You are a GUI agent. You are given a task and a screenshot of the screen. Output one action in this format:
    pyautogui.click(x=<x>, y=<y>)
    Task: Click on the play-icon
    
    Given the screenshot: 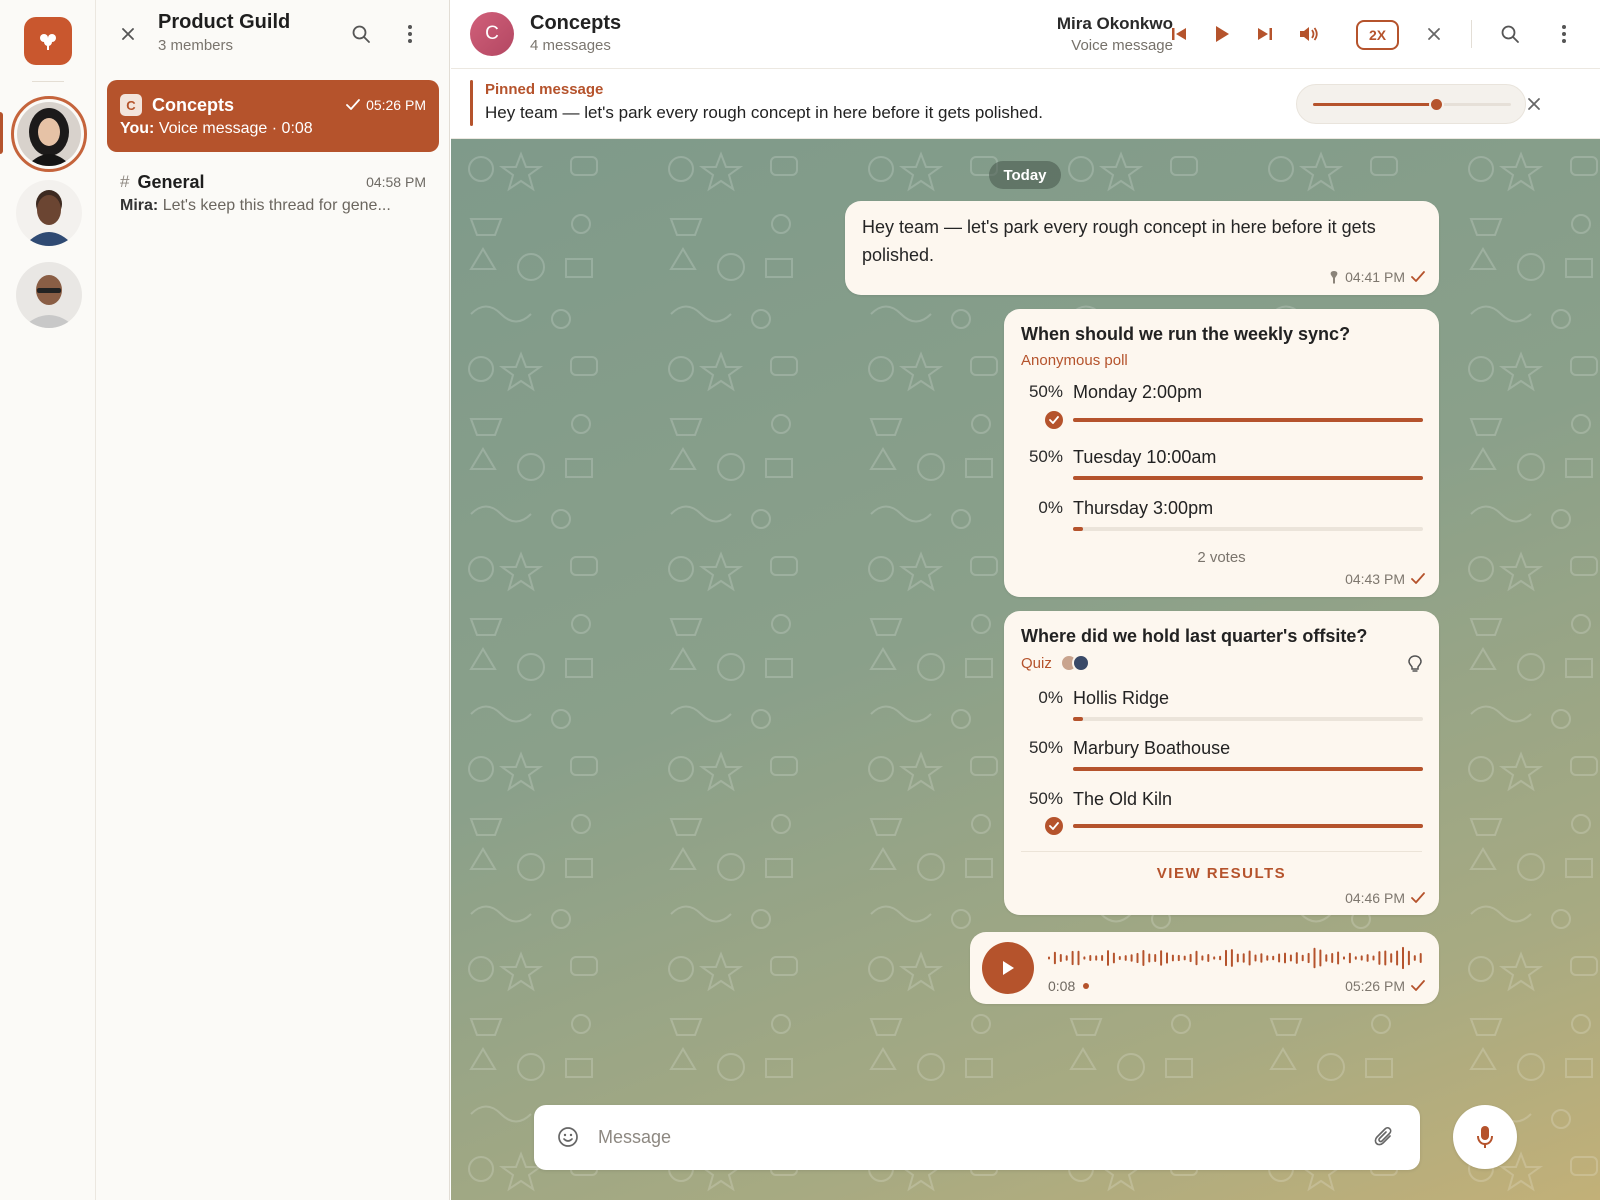 What is the action you would take?
    pyautogui.click(x=1222, y=34)
    